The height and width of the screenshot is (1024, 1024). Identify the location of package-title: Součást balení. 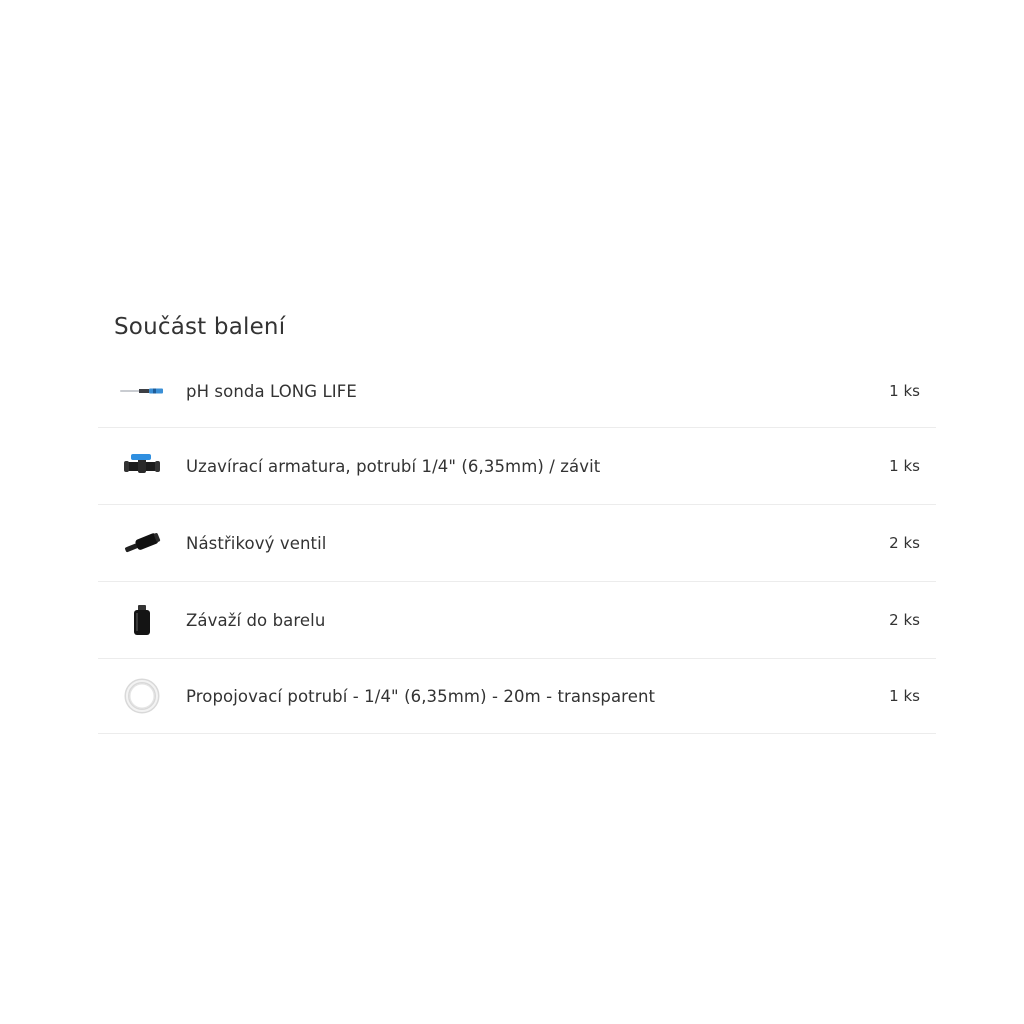
(200, 327).